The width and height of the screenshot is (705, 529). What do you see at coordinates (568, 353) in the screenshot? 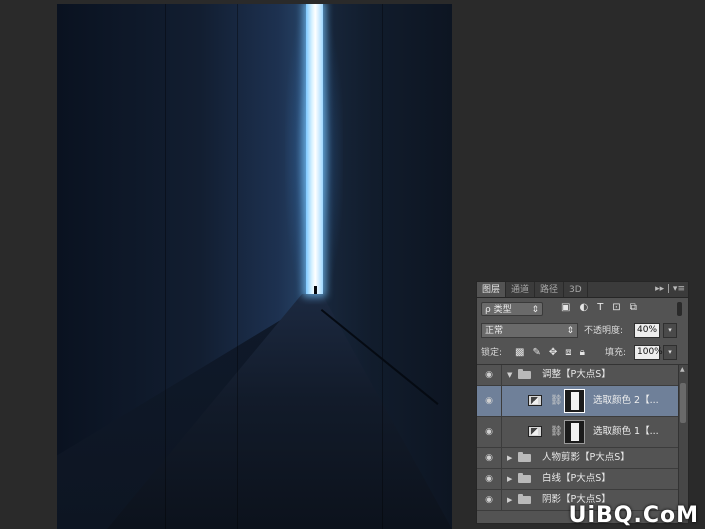
I see `lock-artboard-icon: ⧈` at bounding box center [568, 353].